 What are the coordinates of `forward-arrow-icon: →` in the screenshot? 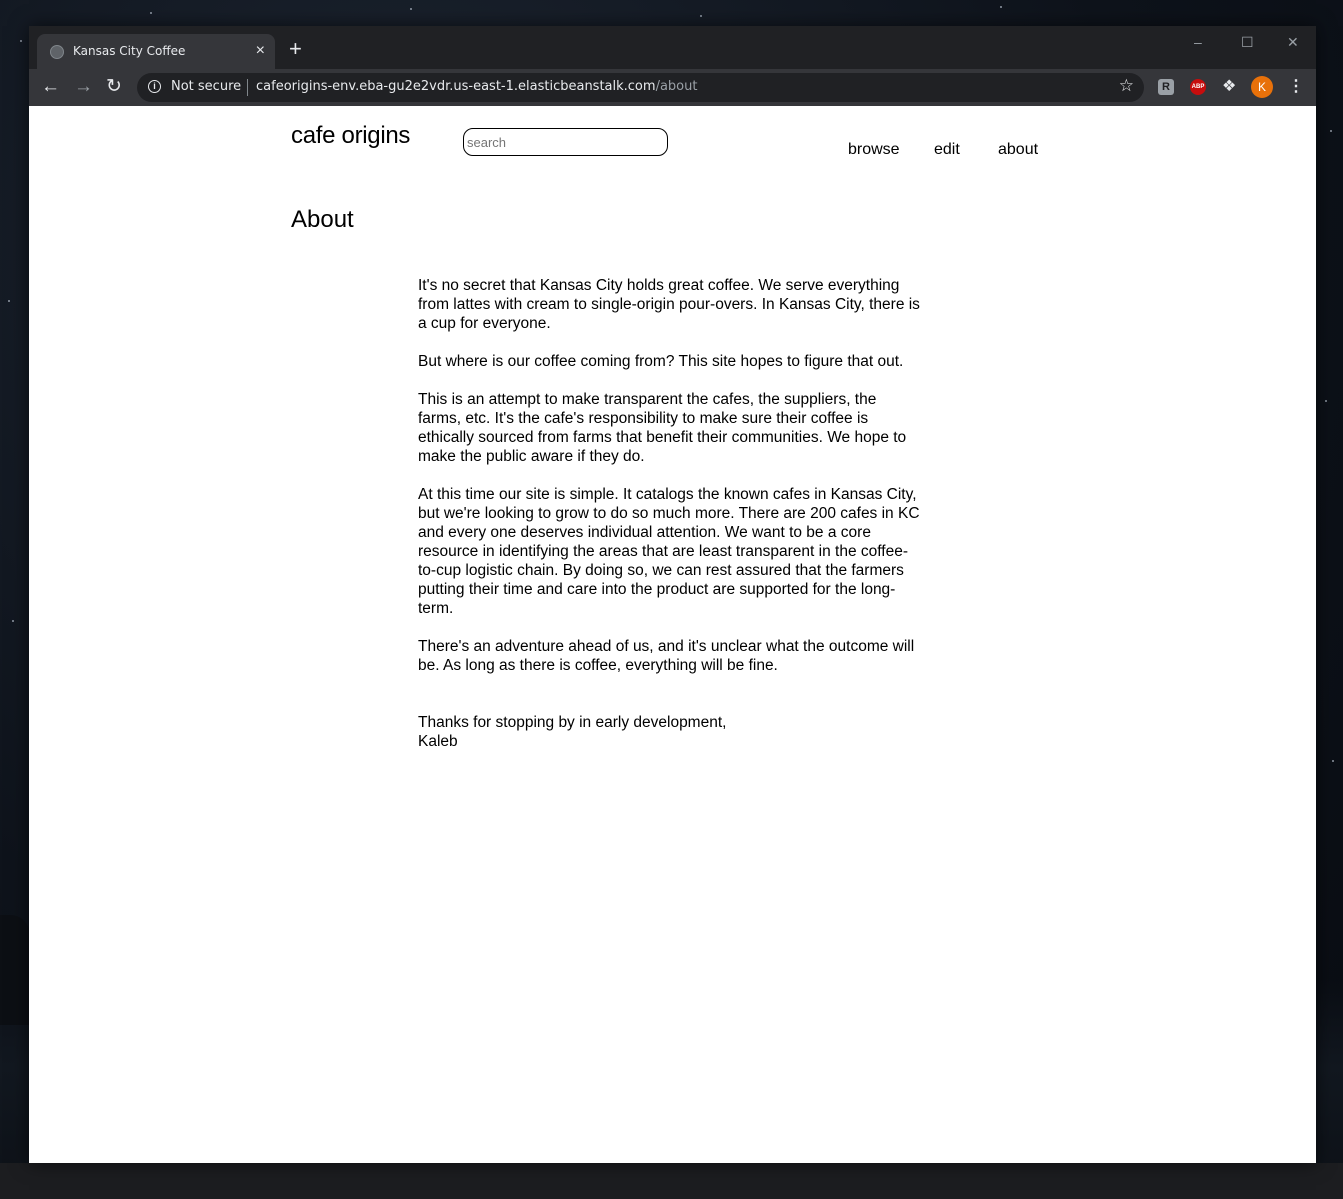 It's located at (83, 87).